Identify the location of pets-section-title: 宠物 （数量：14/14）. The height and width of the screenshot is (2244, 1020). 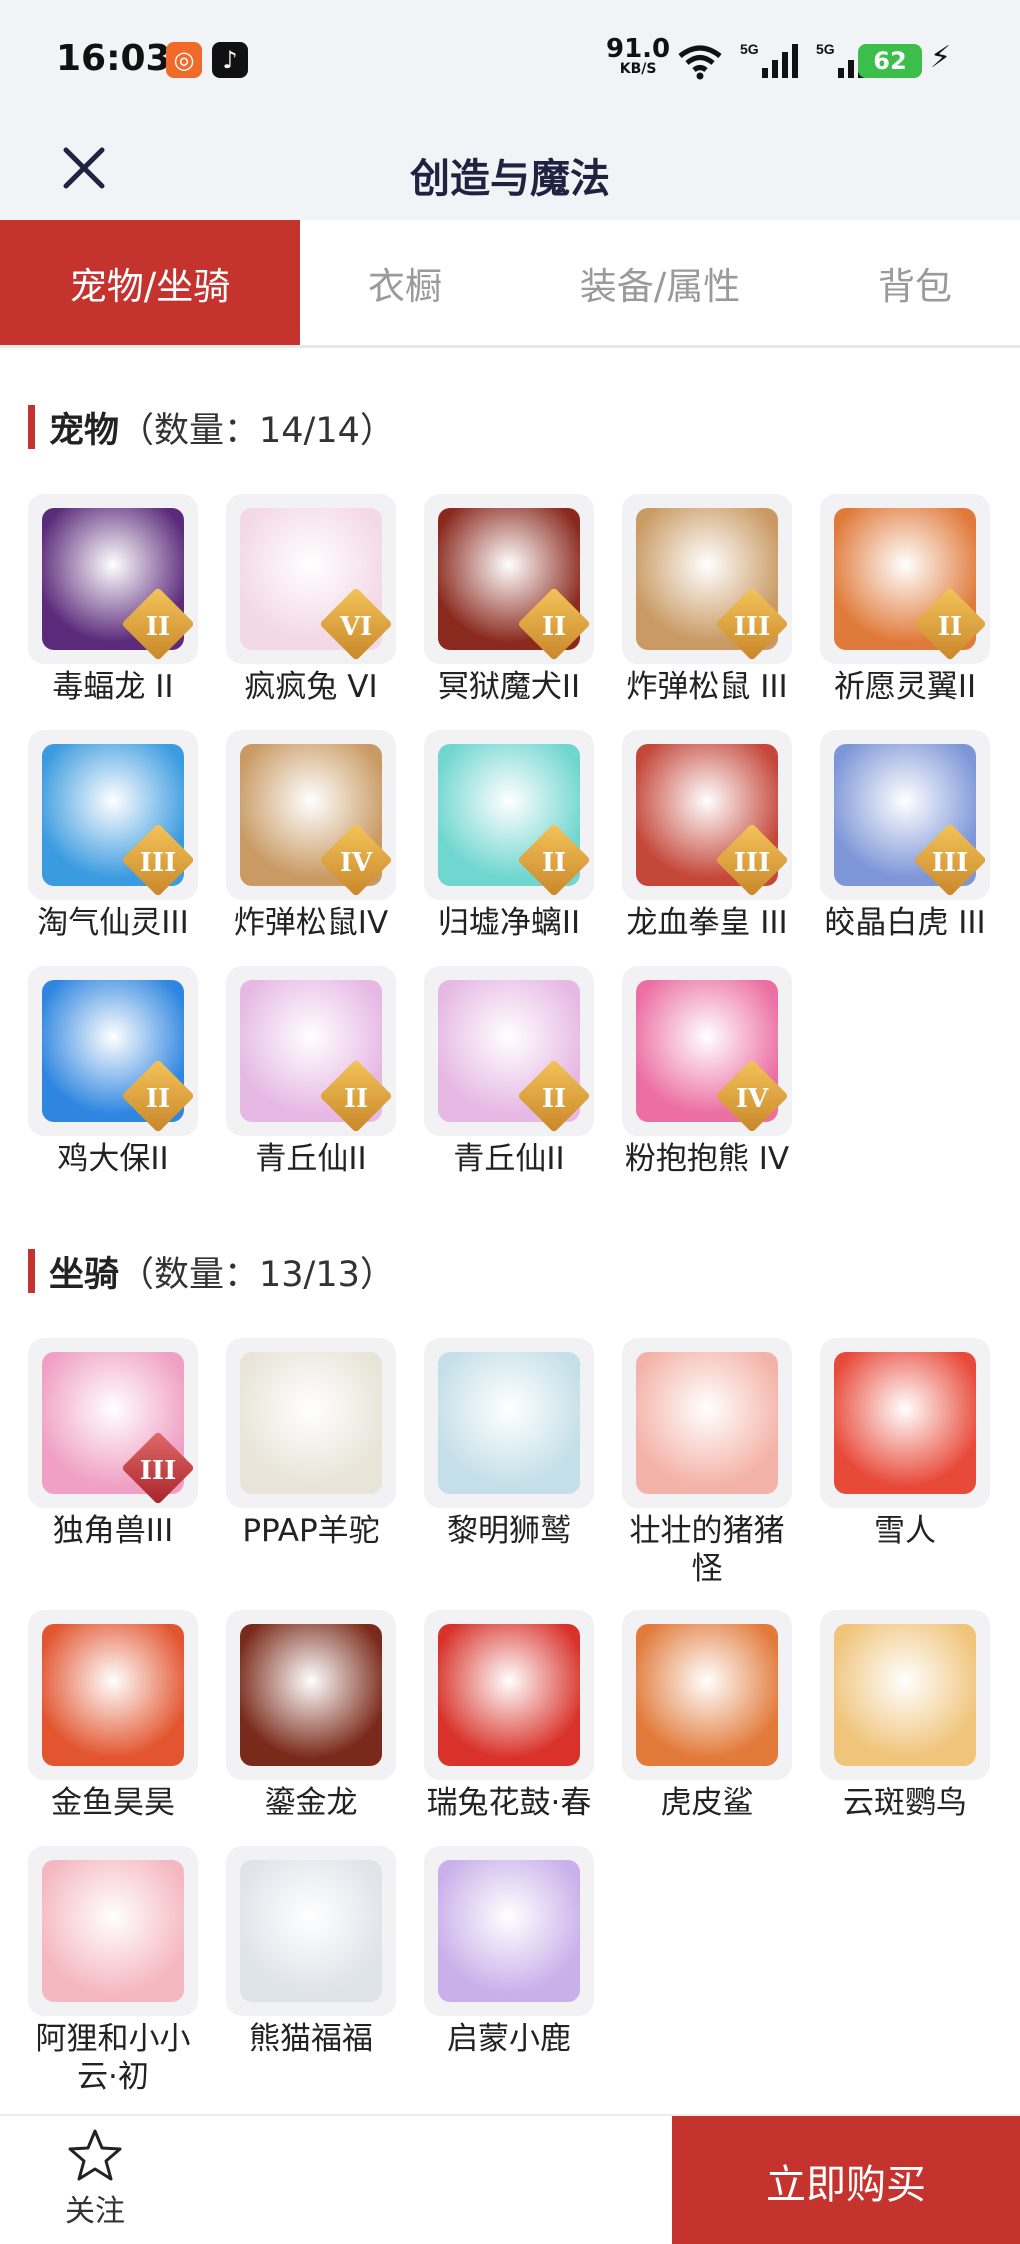
(211, 427).